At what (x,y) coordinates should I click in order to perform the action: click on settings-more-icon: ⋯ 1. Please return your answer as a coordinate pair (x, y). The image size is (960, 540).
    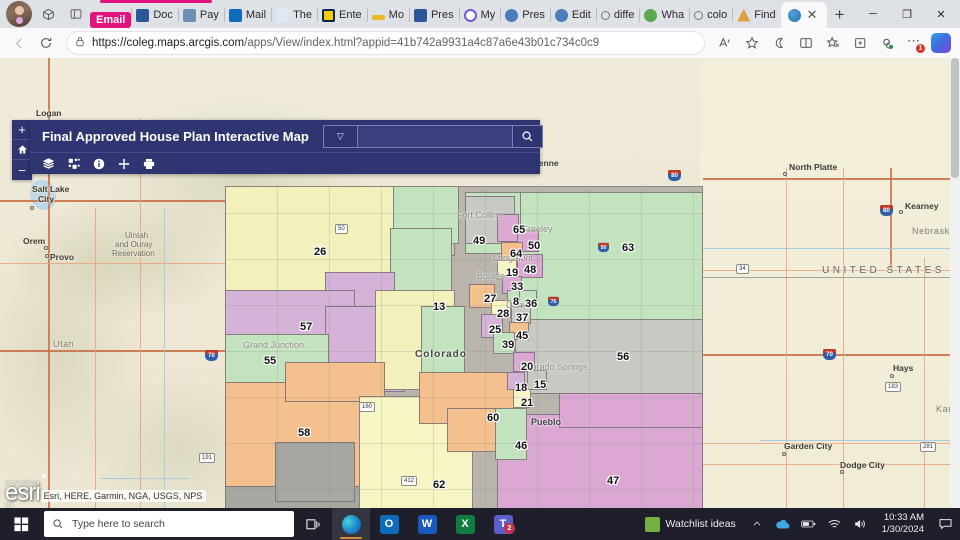
    Looking at the image, I should click on (914, 43).